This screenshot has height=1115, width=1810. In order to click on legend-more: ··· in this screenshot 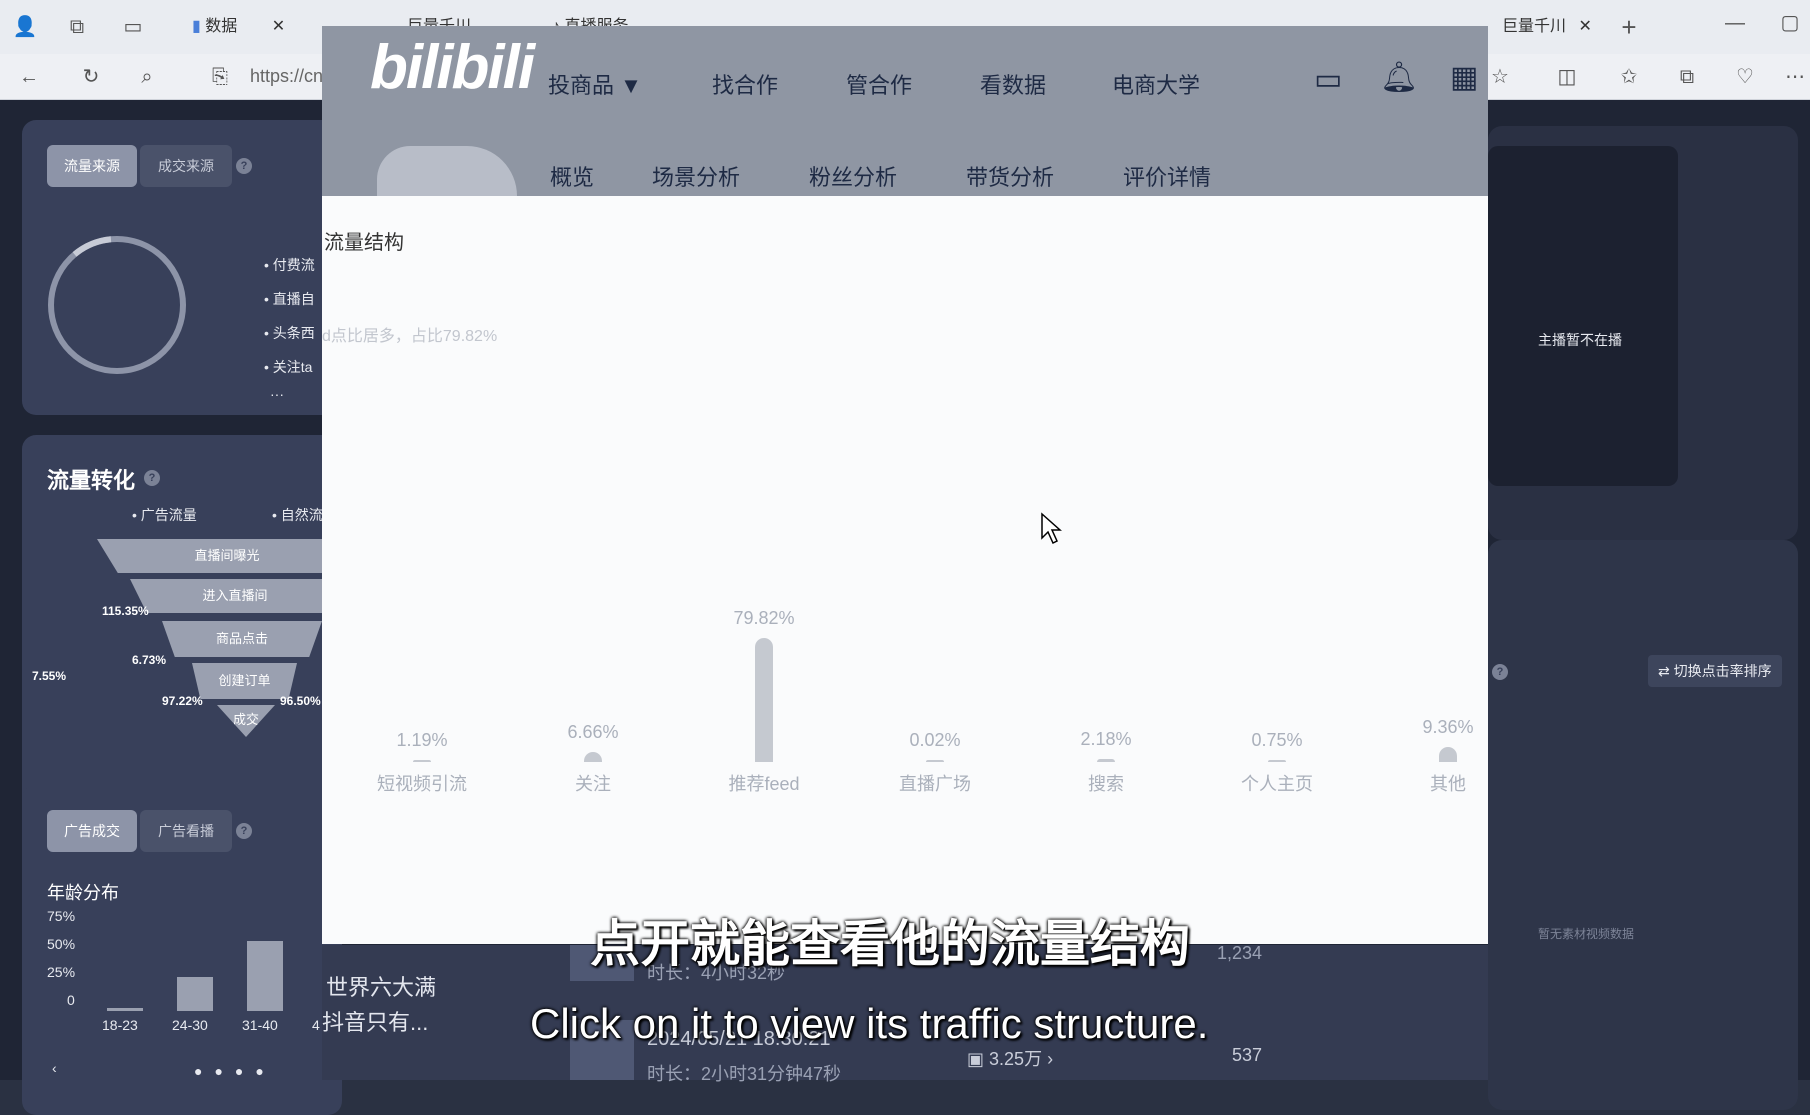, I will do `click(277, 394)`.